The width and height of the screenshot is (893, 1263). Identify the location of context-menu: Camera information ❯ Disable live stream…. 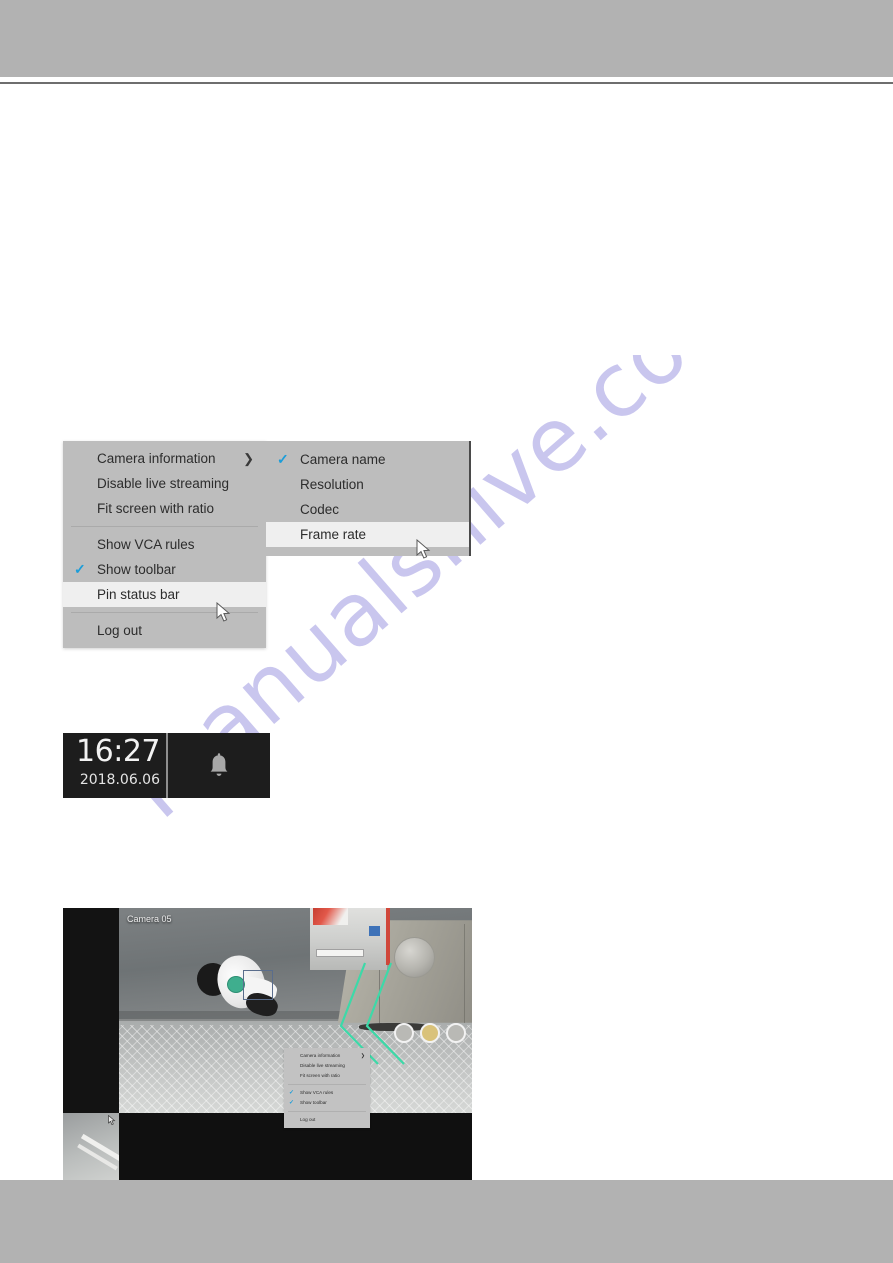
(164, 544).